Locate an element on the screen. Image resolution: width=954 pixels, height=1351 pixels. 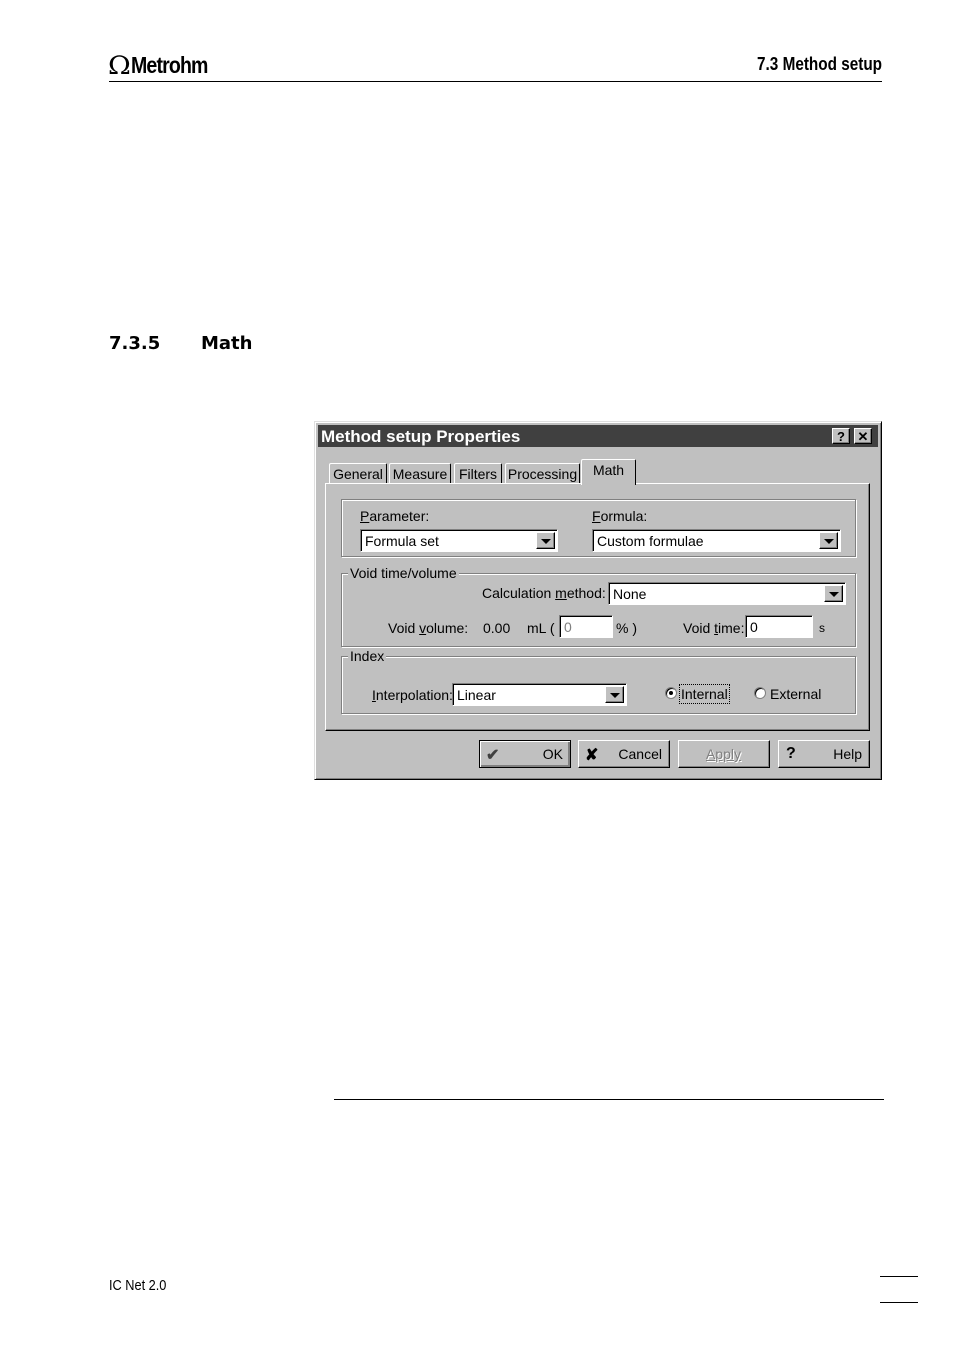
radio-internal-label: Internal is located at coordinates (704, 694).